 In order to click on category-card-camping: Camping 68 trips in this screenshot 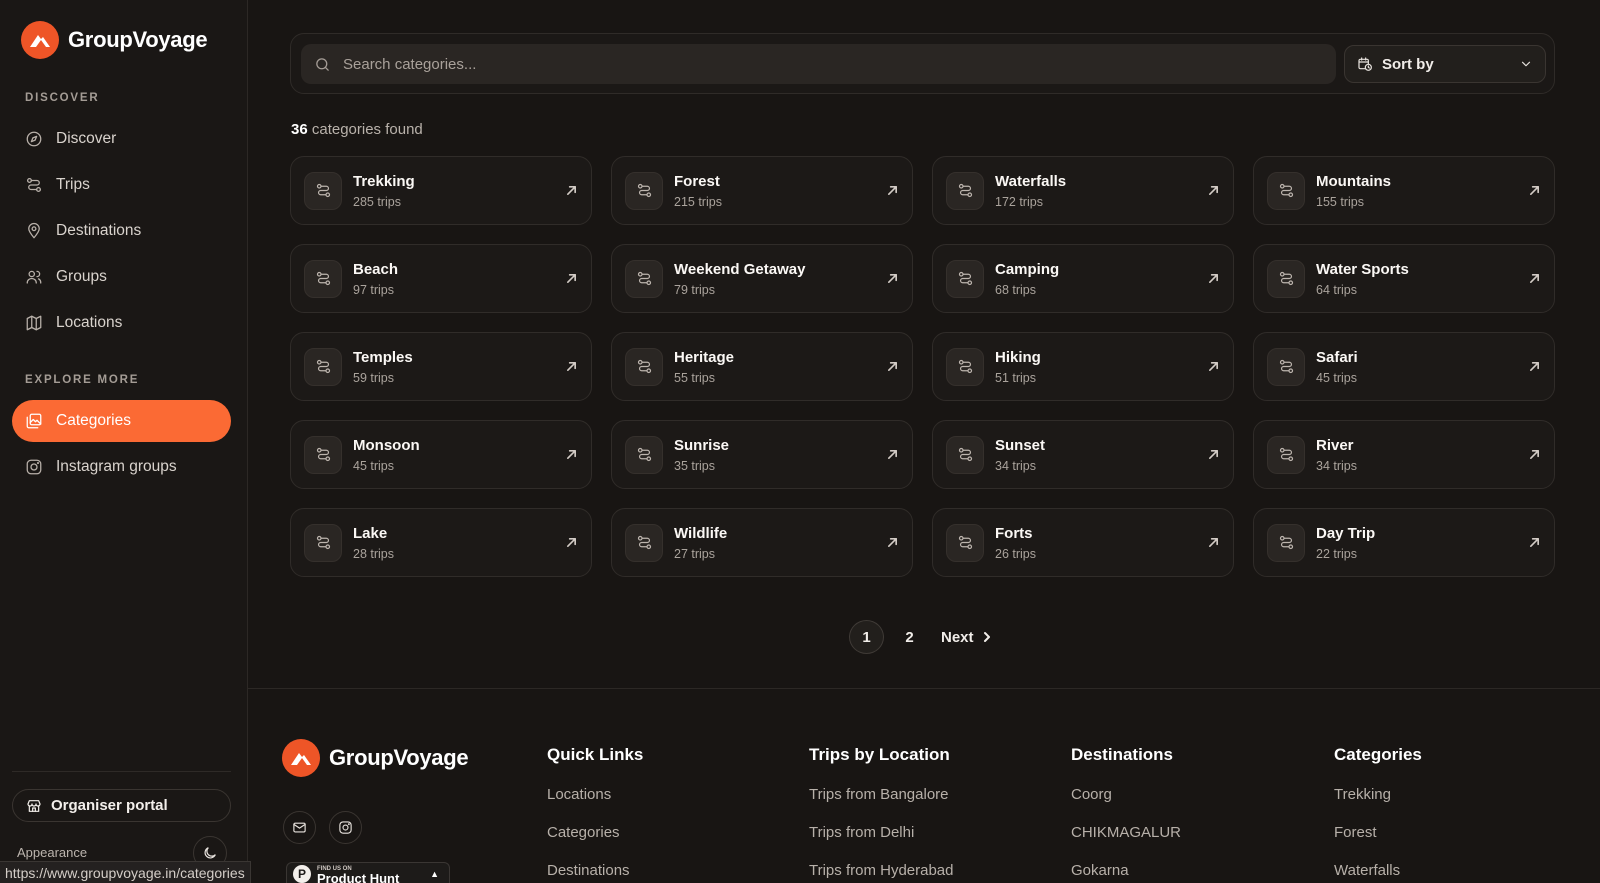, I will do `click(1083, 278)`.